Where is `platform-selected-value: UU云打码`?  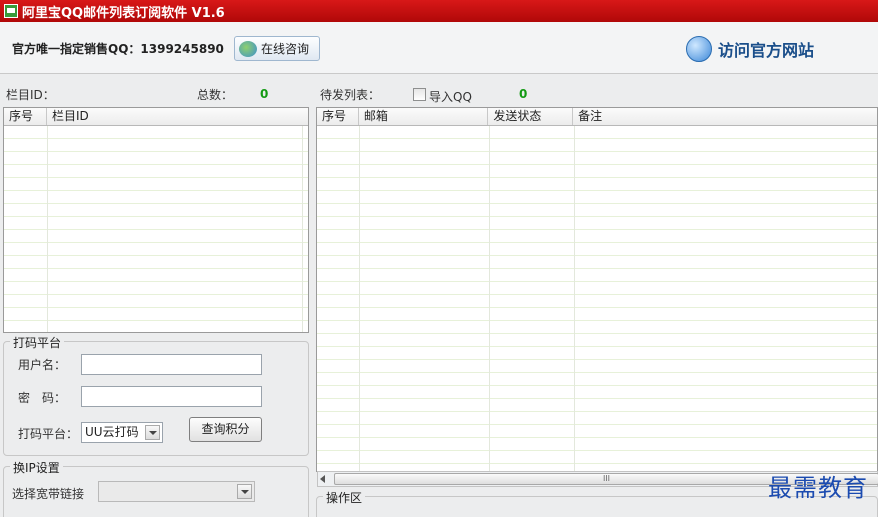
platform-selected-value: UU云打码 is located at coordinates (112, 432).